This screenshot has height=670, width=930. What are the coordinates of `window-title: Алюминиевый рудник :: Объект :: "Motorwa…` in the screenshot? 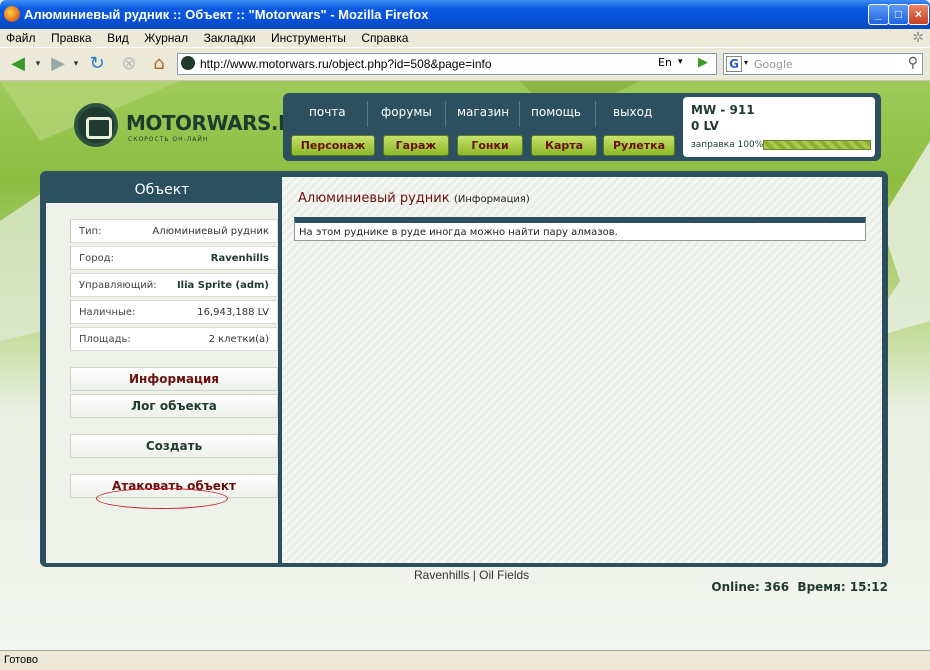 It's located at (226, 14).